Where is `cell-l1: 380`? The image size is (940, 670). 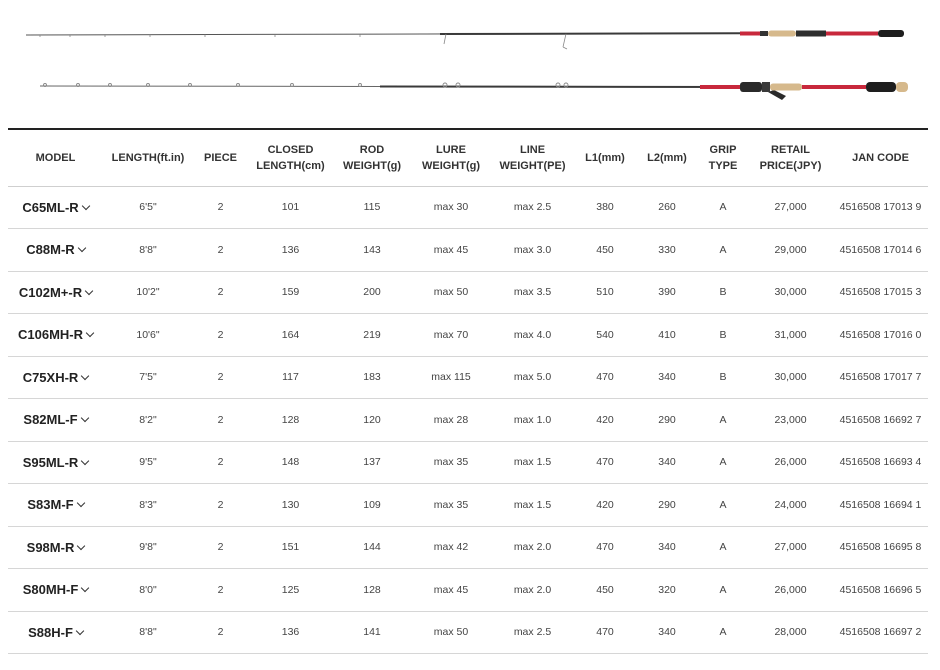
cell-l1: 380 is located at coordinates (605, 207).